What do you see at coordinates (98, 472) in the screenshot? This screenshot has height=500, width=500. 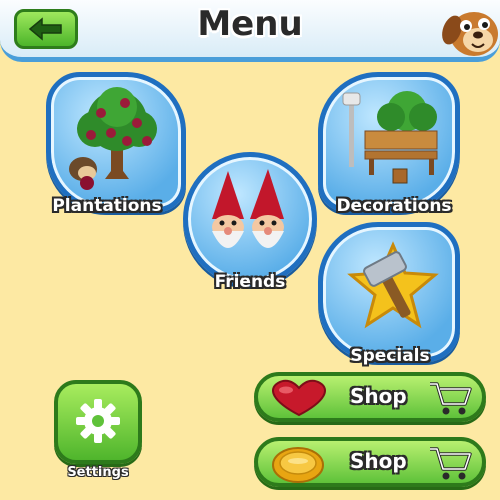 I see `settings-label: Settings` at bounding box center [98, 472].